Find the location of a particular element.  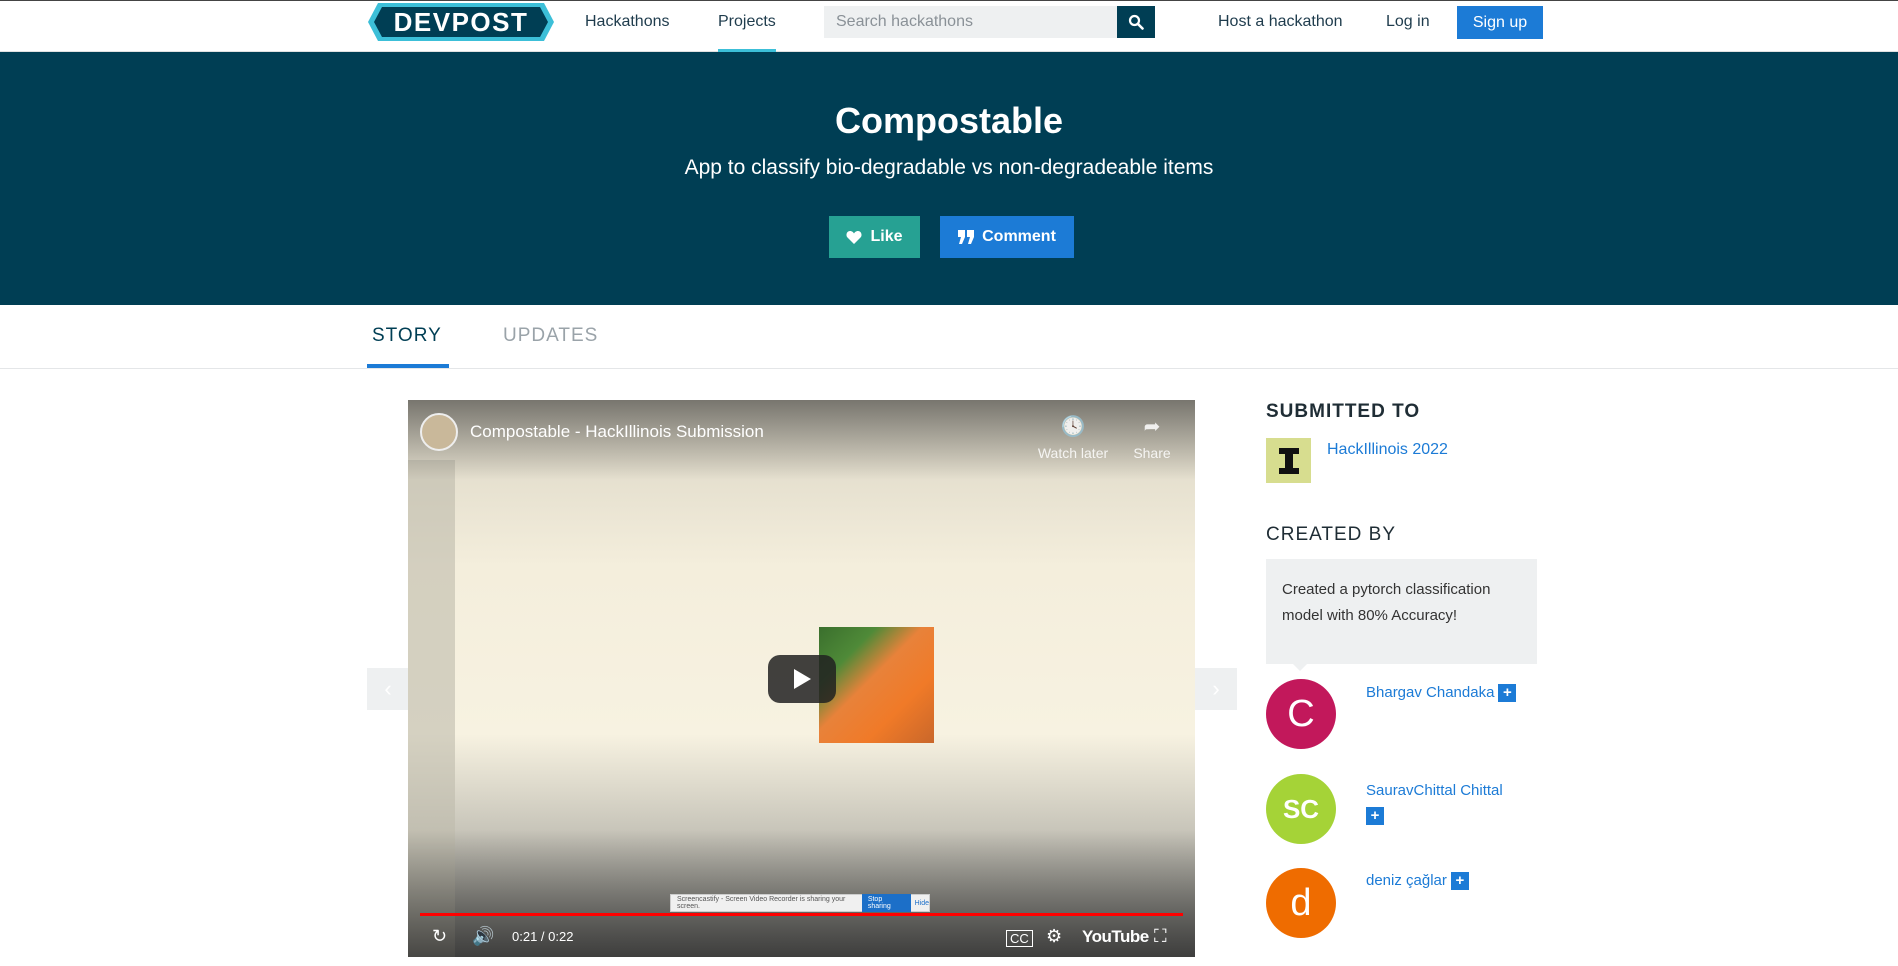

member-link: Bhargav Chandaka is located at coordinates (1430, 692).